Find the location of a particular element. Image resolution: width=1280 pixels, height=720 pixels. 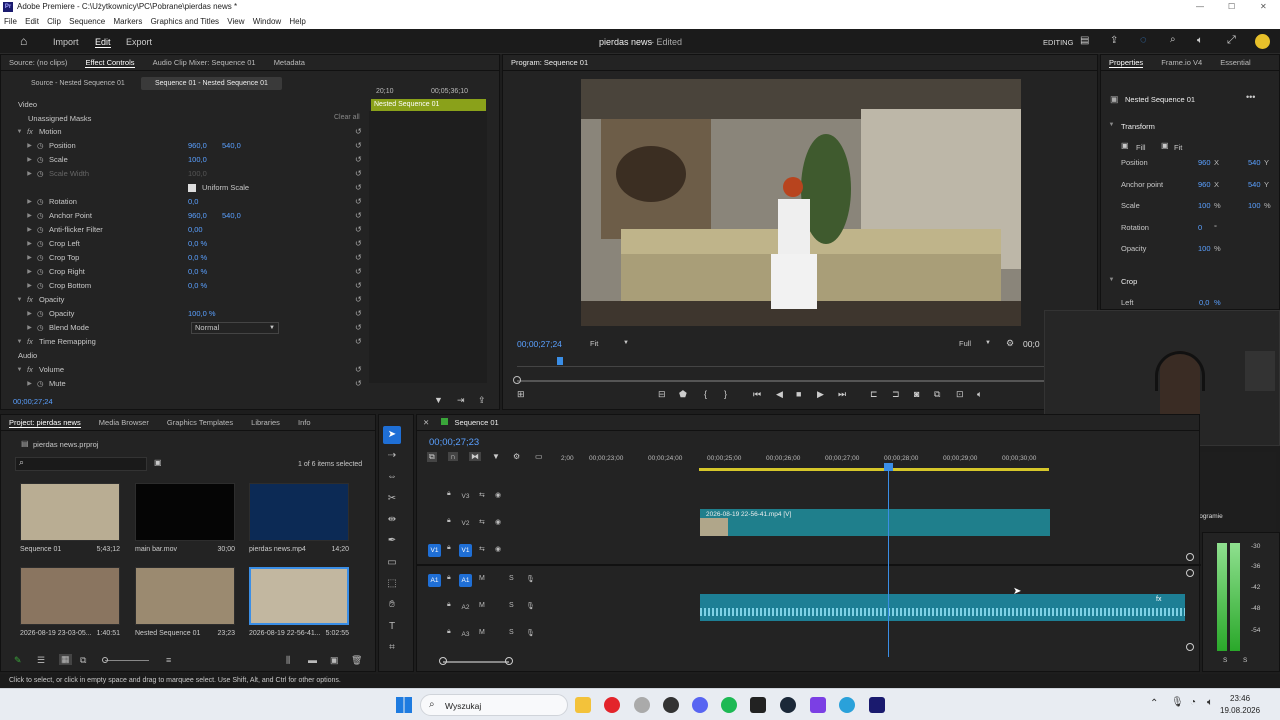

menu-file: File is located at coordinates (10, 21).